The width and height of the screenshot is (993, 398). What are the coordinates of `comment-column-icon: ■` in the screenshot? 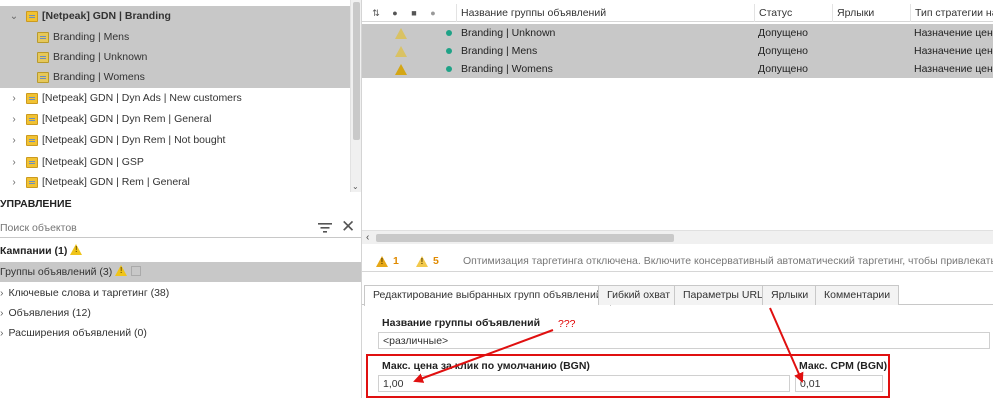 It's located at (414, 13).